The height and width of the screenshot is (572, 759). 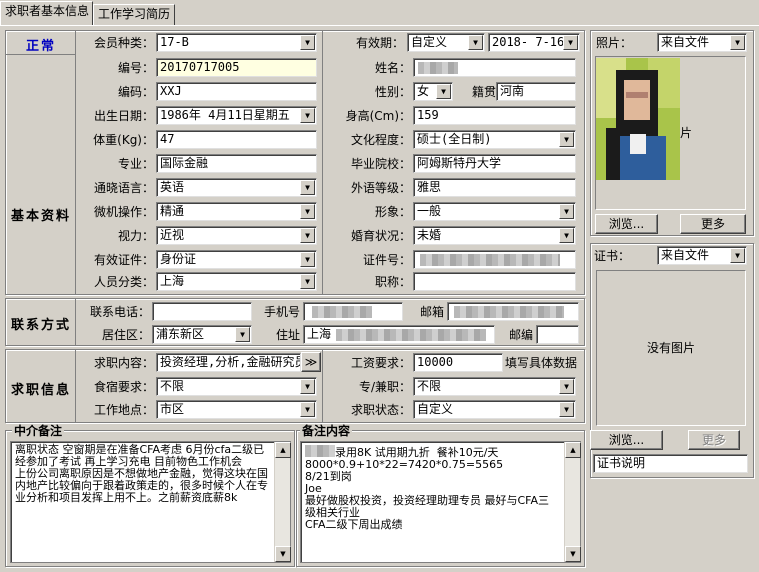 I want to click on cert-type-select: 身份证 ▼, so click(x=236, y=259).